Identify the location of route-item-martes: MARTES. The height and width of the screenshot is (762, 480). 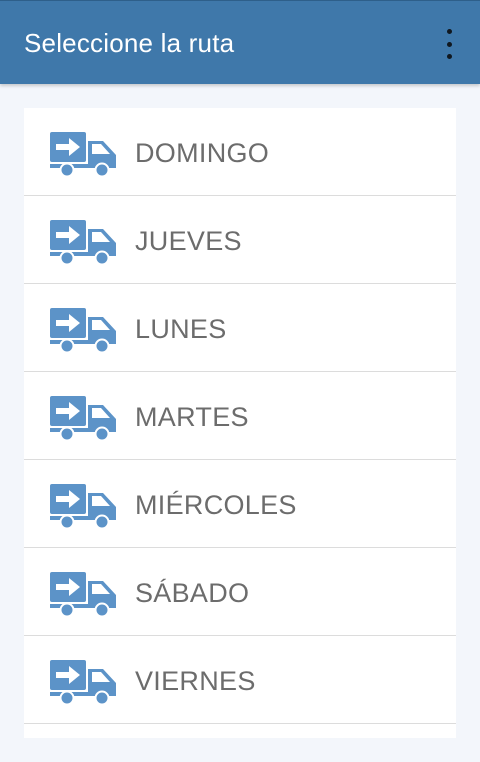
(240, 416).